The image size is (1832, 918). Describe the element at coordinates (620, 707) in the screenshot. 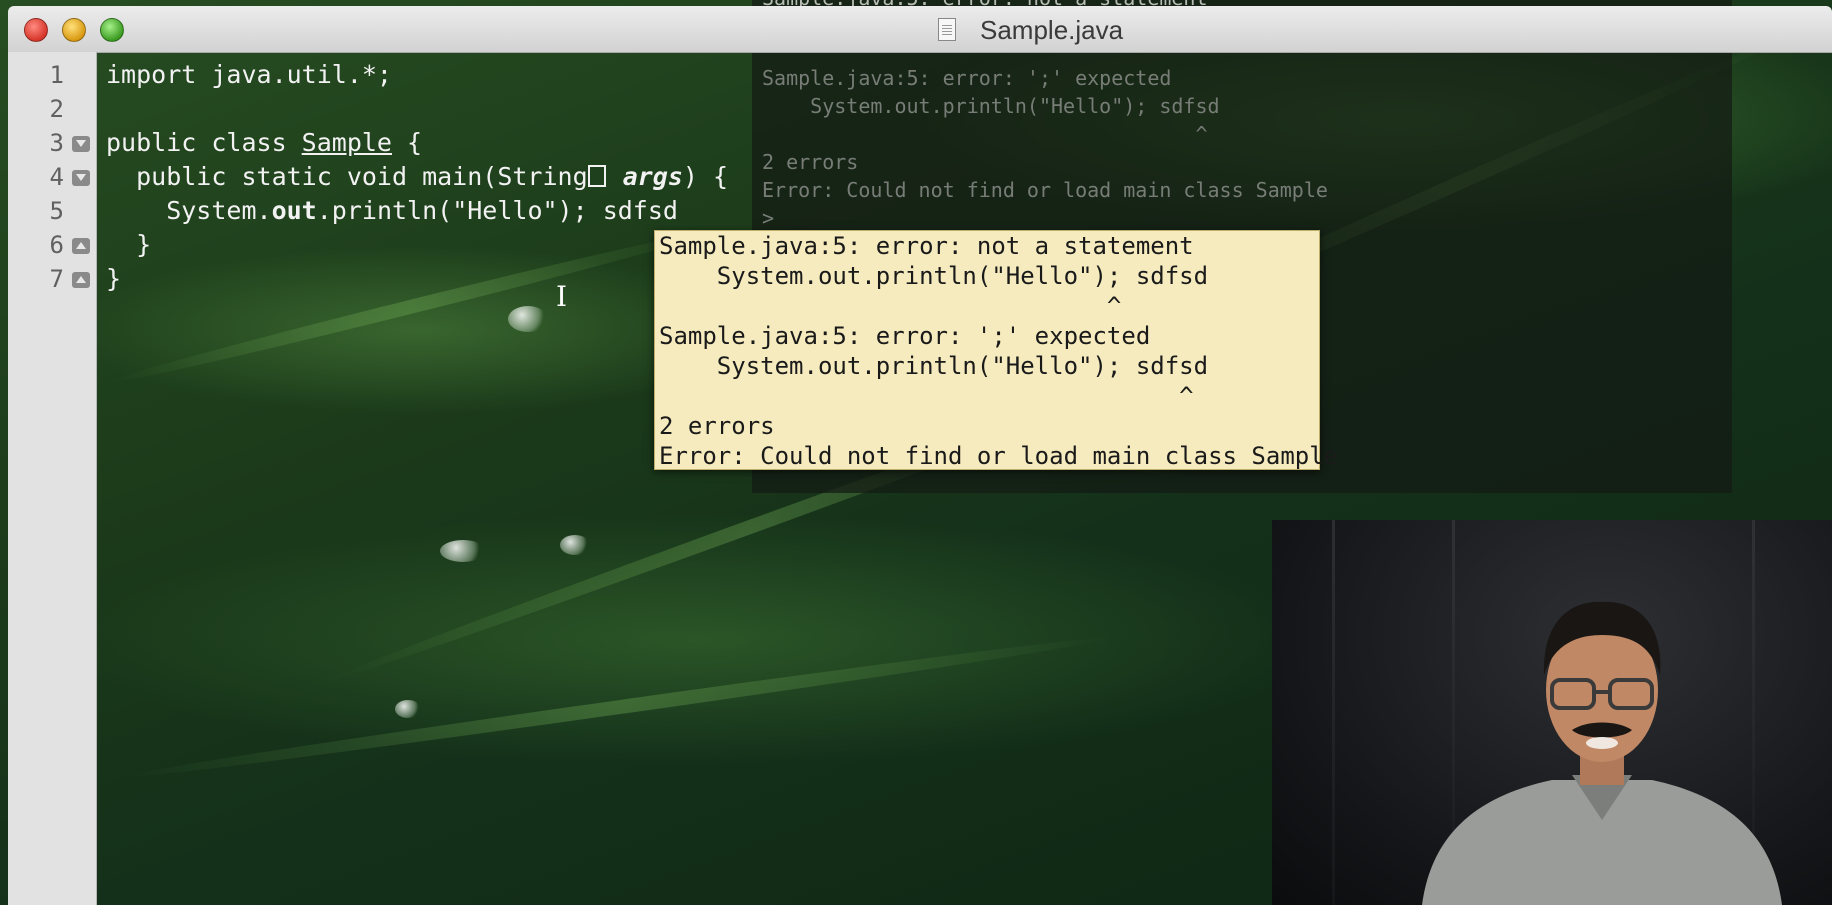

I see `grass-blade` at that location.